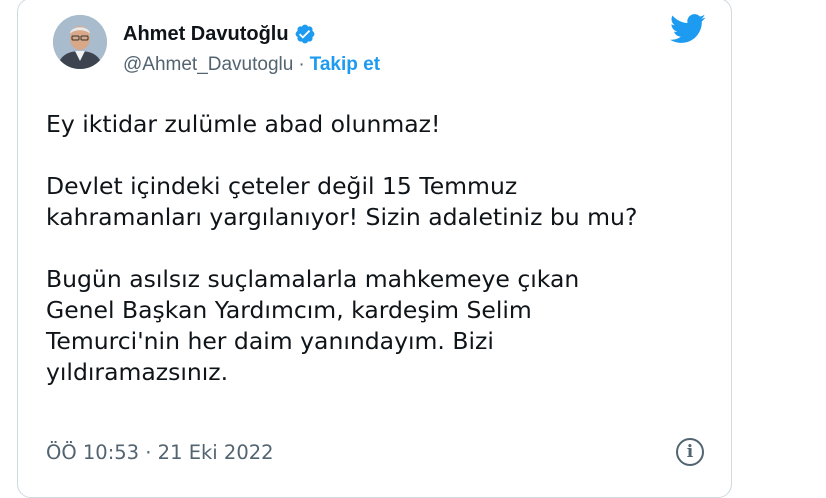 Image resolution: width=826 pixels, height=498 pixels. I want to click on tweet-line: yıldıramazsınız., so click(137, 372).